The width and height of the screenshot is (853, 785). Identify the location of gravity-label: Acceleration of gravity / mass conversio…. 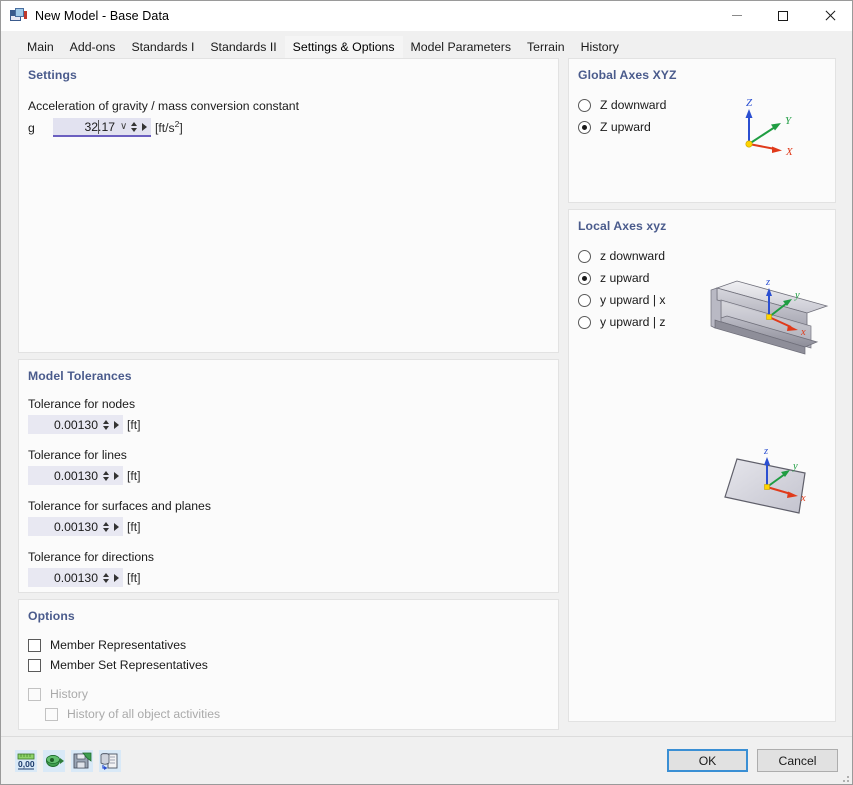
(163, 106).